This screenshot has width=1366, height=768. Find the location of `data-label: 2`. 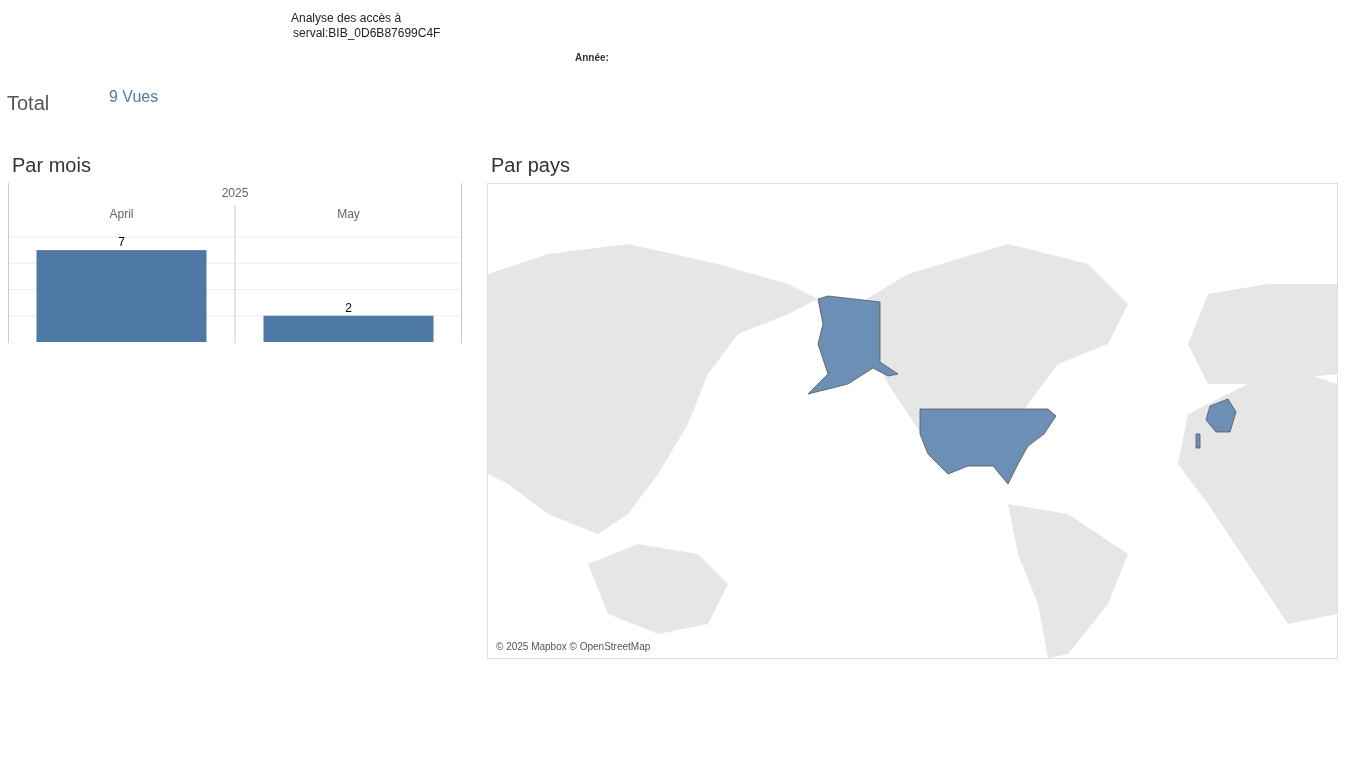

data-label: 2 is located at coordinates (348, 307).